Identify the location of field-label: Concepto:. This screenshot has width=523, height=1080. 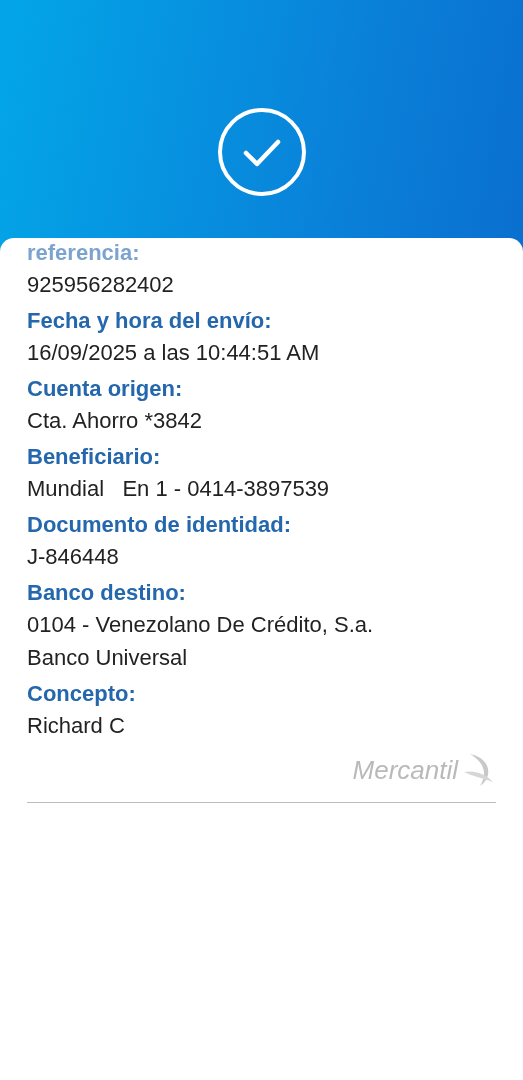
(82, 694).